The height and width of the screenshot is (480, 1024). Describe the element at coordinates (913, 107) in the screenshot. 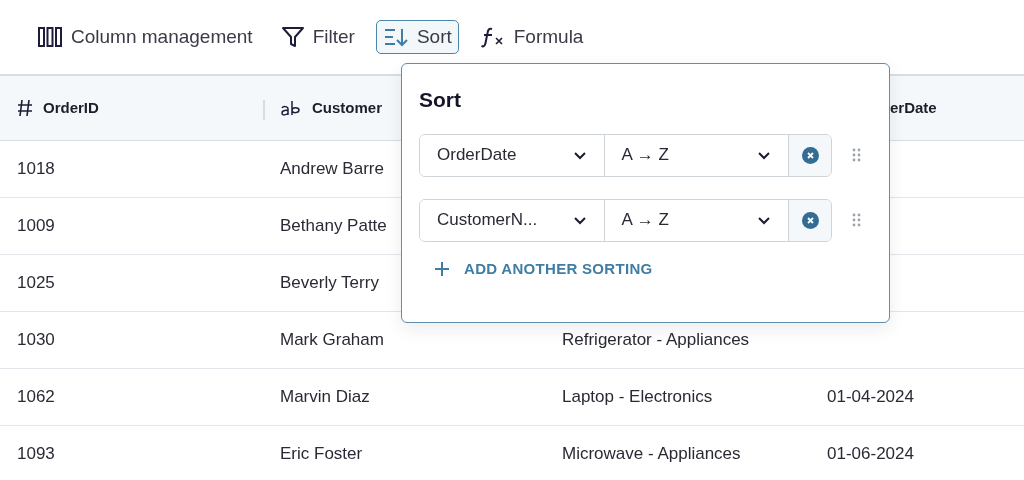

I see `column-header: erDate` at that location.